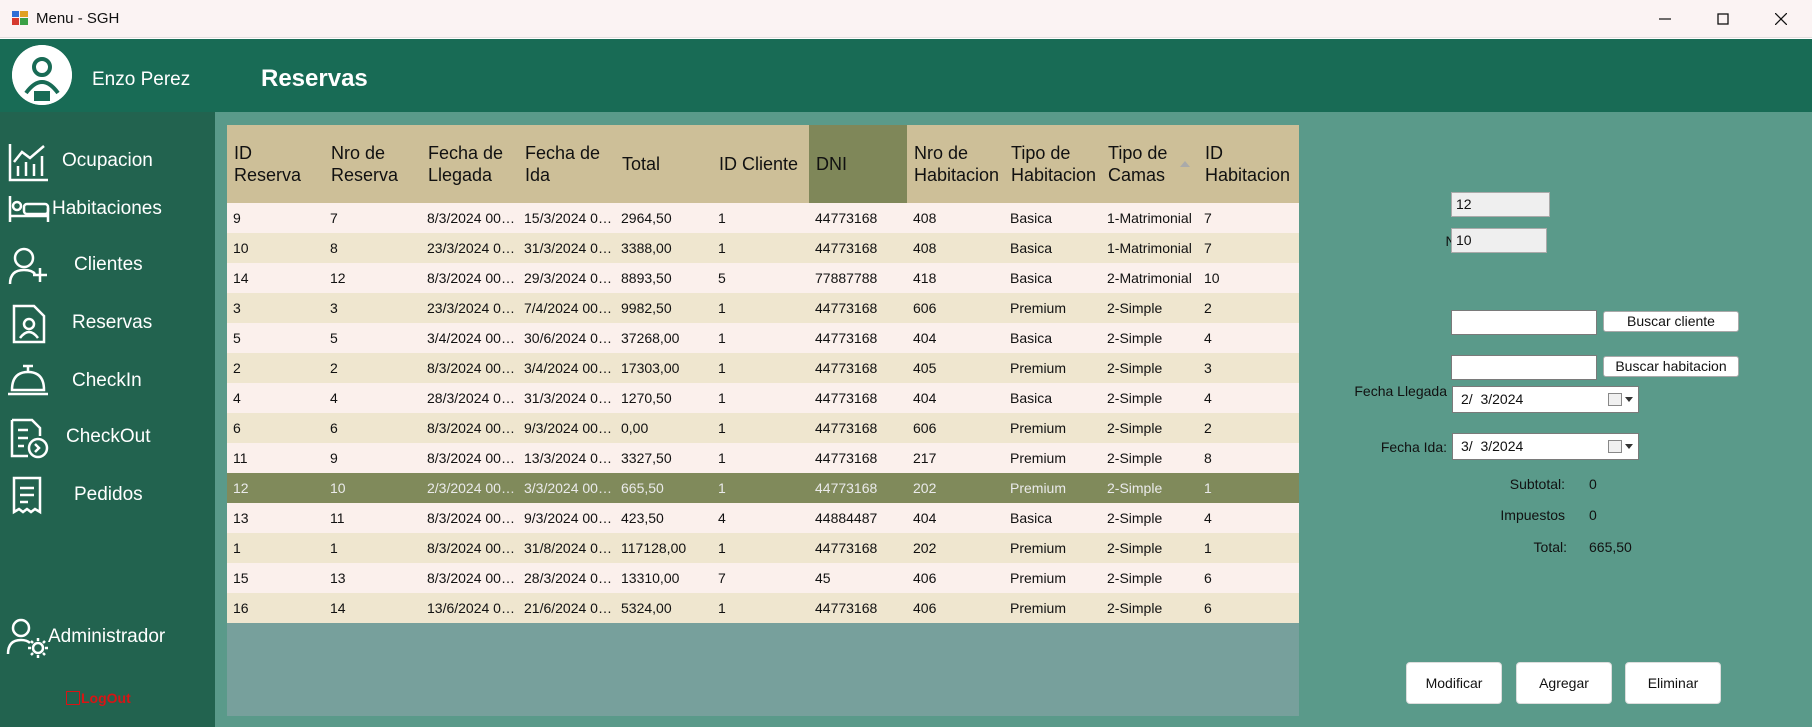 This screenshot has height=727, width=1812. What do you see at coordinates (372, 578) in the screenshot?
I see `table-cell: 13` at bounding box center [372, 578].